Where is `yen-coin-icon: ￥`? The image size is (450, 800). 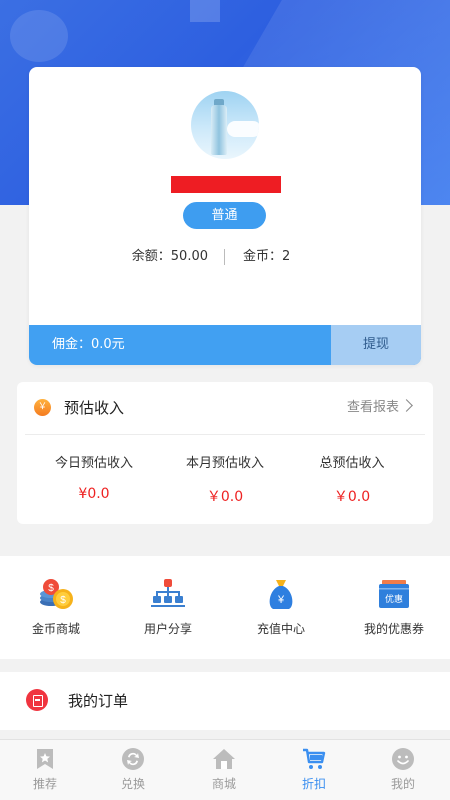 yen-coin-icon: ￥ is located at coordinates (42, 407).